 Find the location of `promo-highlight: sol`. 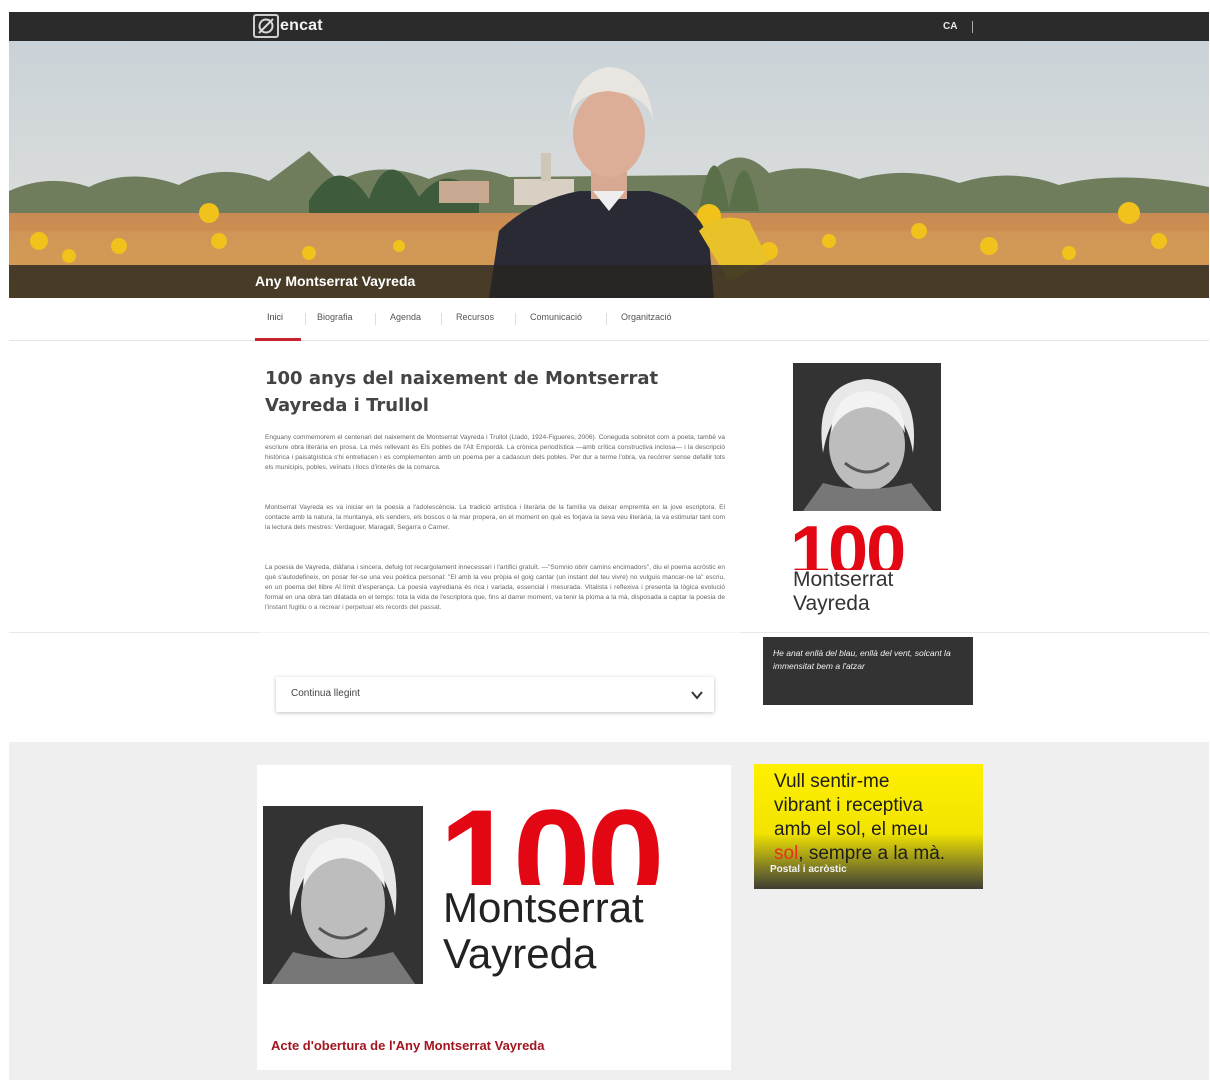

promo-highlight: sol is located at coordinates (786, 853).